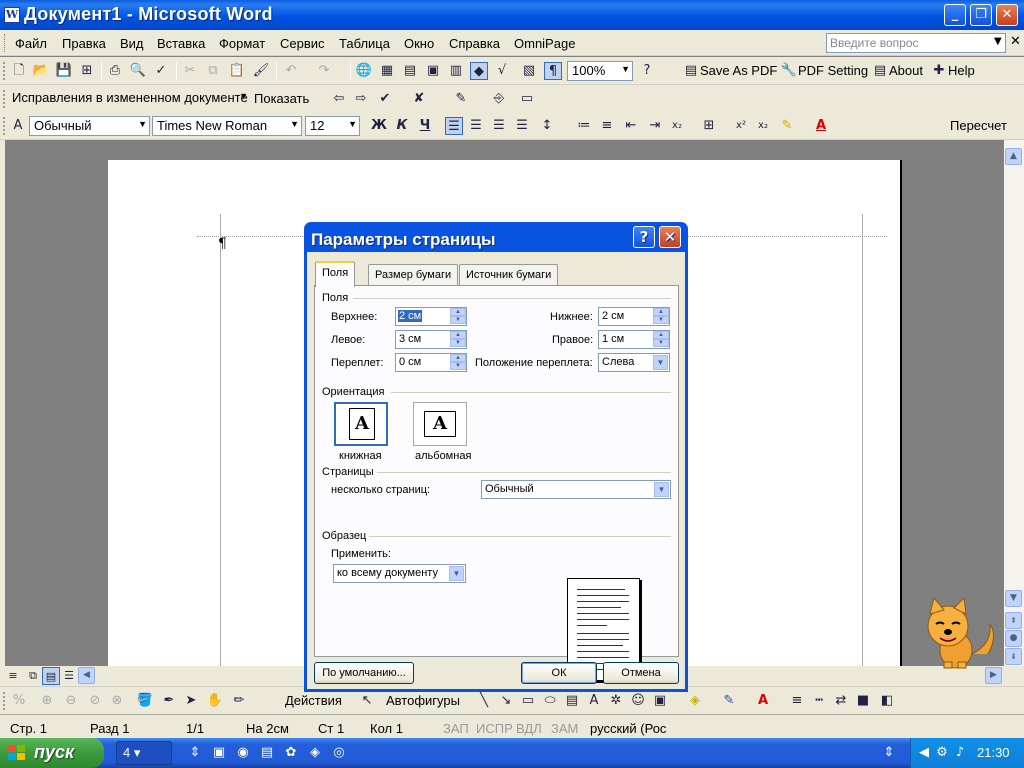  I want to click on menu-insert: Вставка, so click(181, 43).